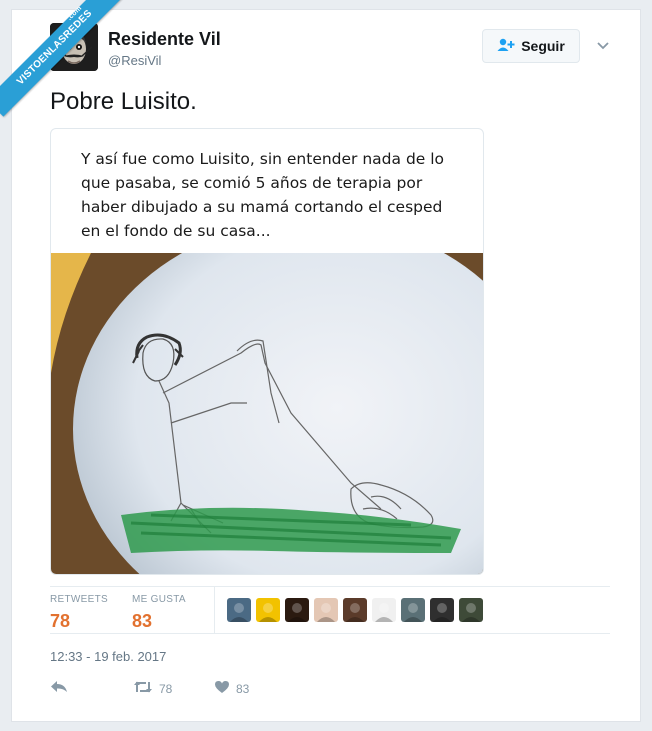 Image resolution: width=652 pixels, height=731 pixels. I want to click on likes-value: 83, so click(142, 621).